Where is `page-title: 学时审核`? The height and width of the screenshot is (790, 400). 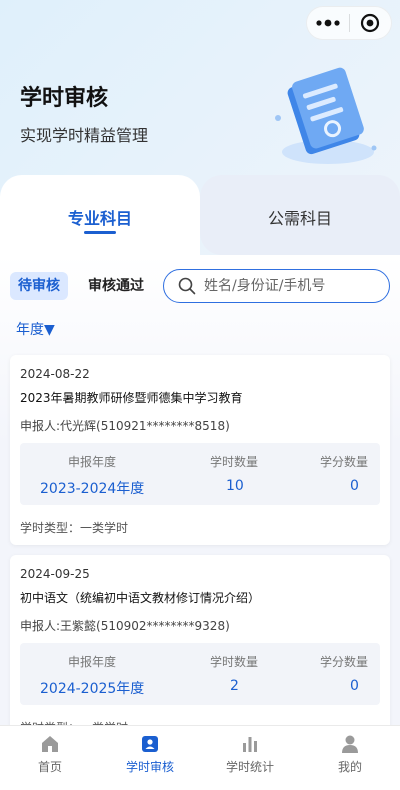 page-title: 学时审核 is located at coordinates (64, 98).